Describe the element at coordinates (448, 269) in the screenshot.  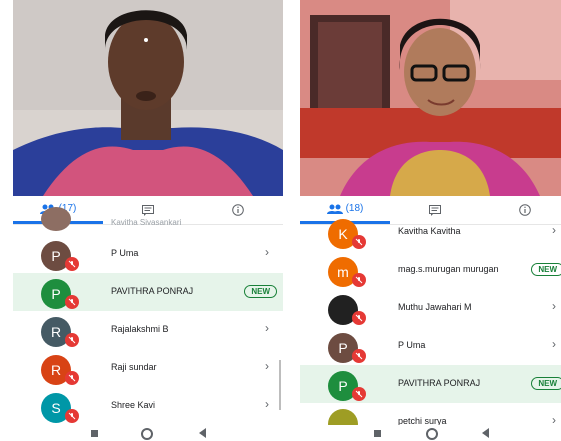
I see `participant-name: mag.s.murugan murugan` at that location.